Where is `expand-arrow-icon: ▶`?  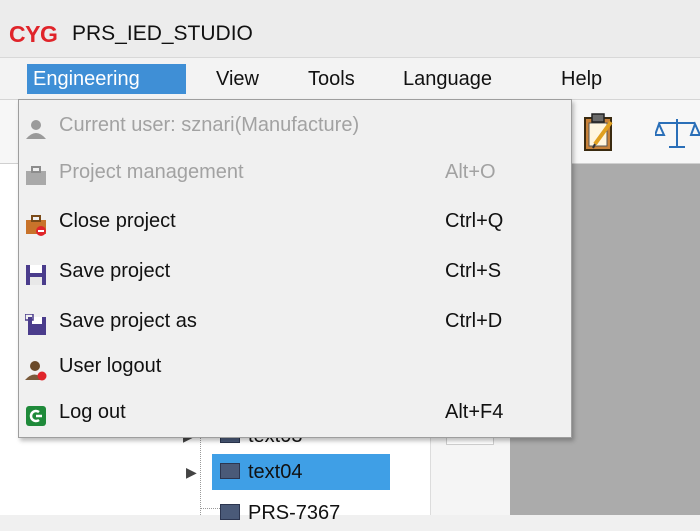 expand-arrow-icon: ▶ is located at coordinates (191, 472).